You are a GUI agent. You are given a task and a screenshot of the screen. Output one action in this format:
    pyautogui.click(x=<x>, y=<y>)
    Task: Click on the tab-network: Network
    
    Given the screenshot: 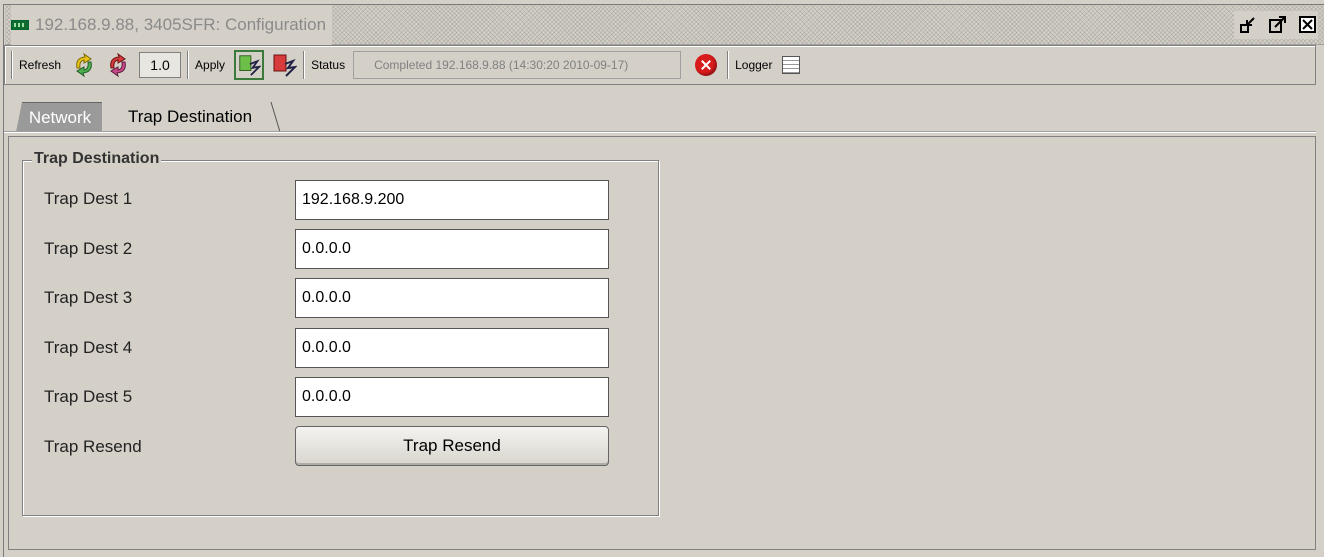 What is the action you would take?
    pyautogui.click(x=60, y=117)
    